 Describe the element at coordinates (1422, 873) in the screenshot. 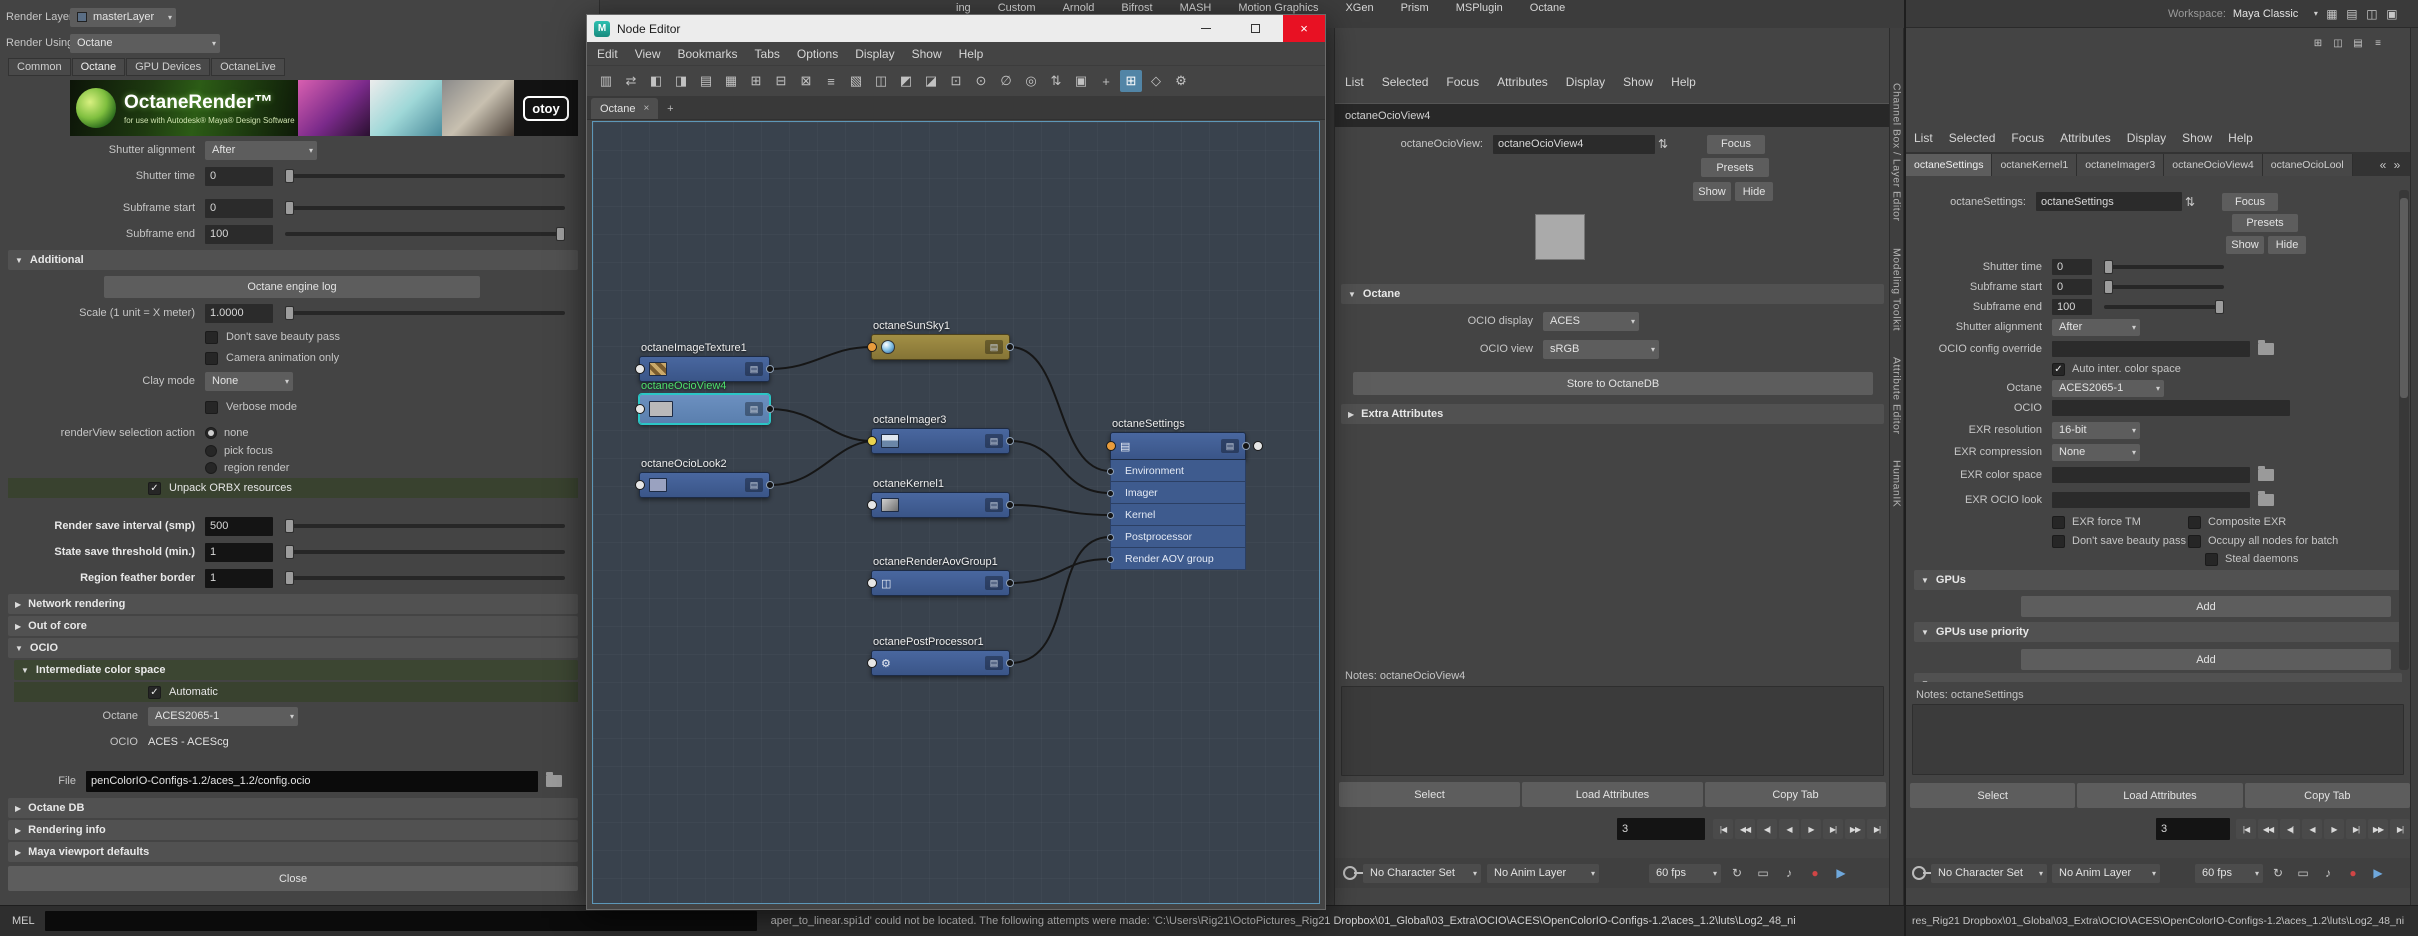

I see `character-set-dropdown: No Character Set ▾` at that location.